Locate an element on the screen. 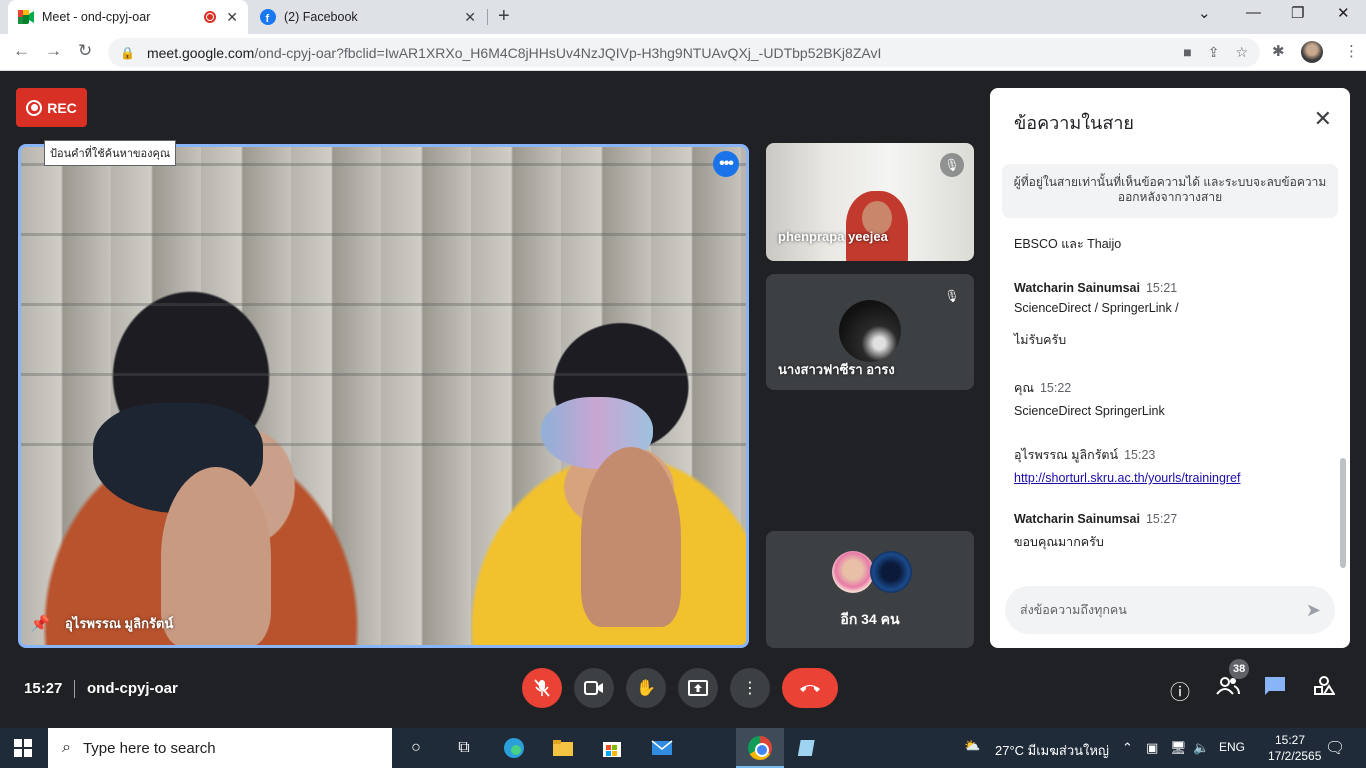 This screenshot has height=768, width=1366. search-icon: ⌕ is located at coordinates (66, 747).